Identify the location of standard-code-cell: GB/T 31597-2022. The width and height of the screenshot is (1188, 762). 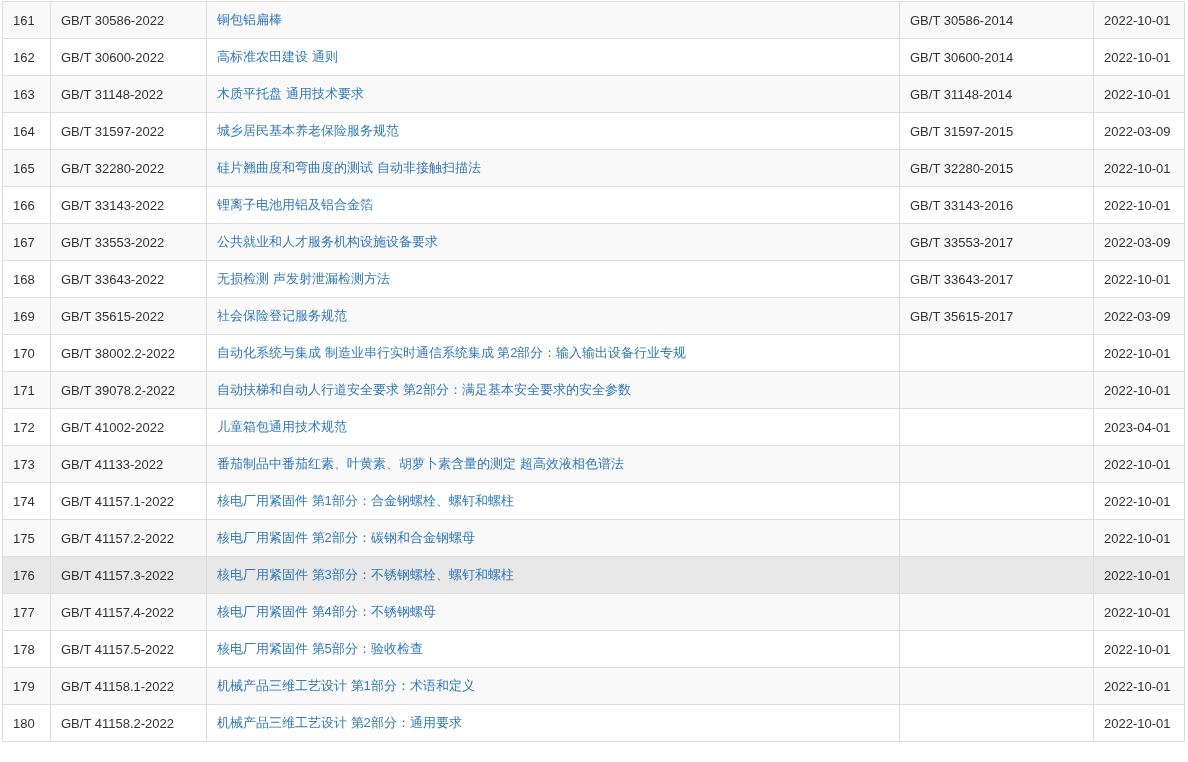
(128, 131).